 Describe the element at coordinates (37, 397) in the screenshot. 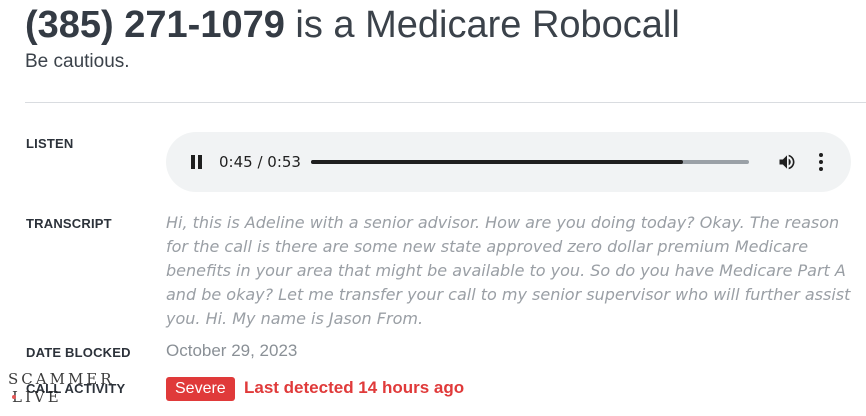

I see `watermark-line-2: LIVE` at that location.